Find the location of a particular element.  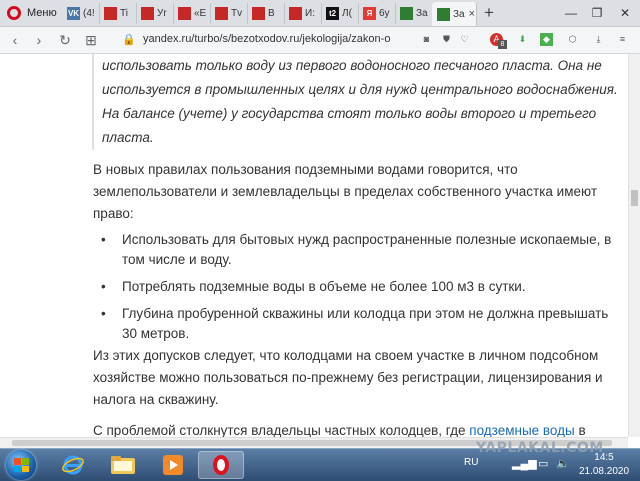

opera-logo-icon is located at coordinates (14, 13).